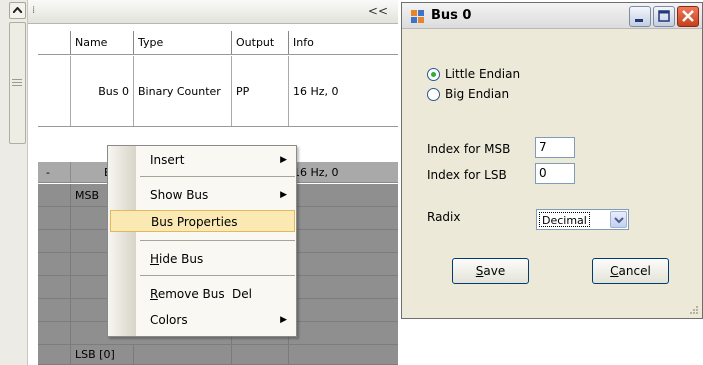 The image size is (703, 365). What do you see at coordinates (473, 74) in the screenshot?
I see `radio-little-endian: Little Endian` at bounding box center [473, 74].